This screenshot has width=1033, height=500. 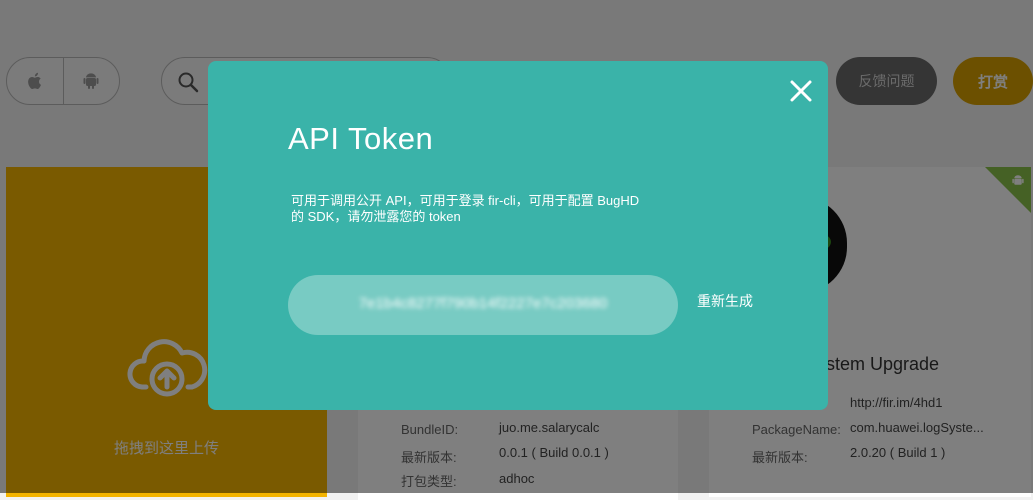 What do you see at coordinates (376, 216) in the screenshot?
I see `description-line-2: 的 SDK，请勿泄露您的 token` at bounding box center [376, 216].